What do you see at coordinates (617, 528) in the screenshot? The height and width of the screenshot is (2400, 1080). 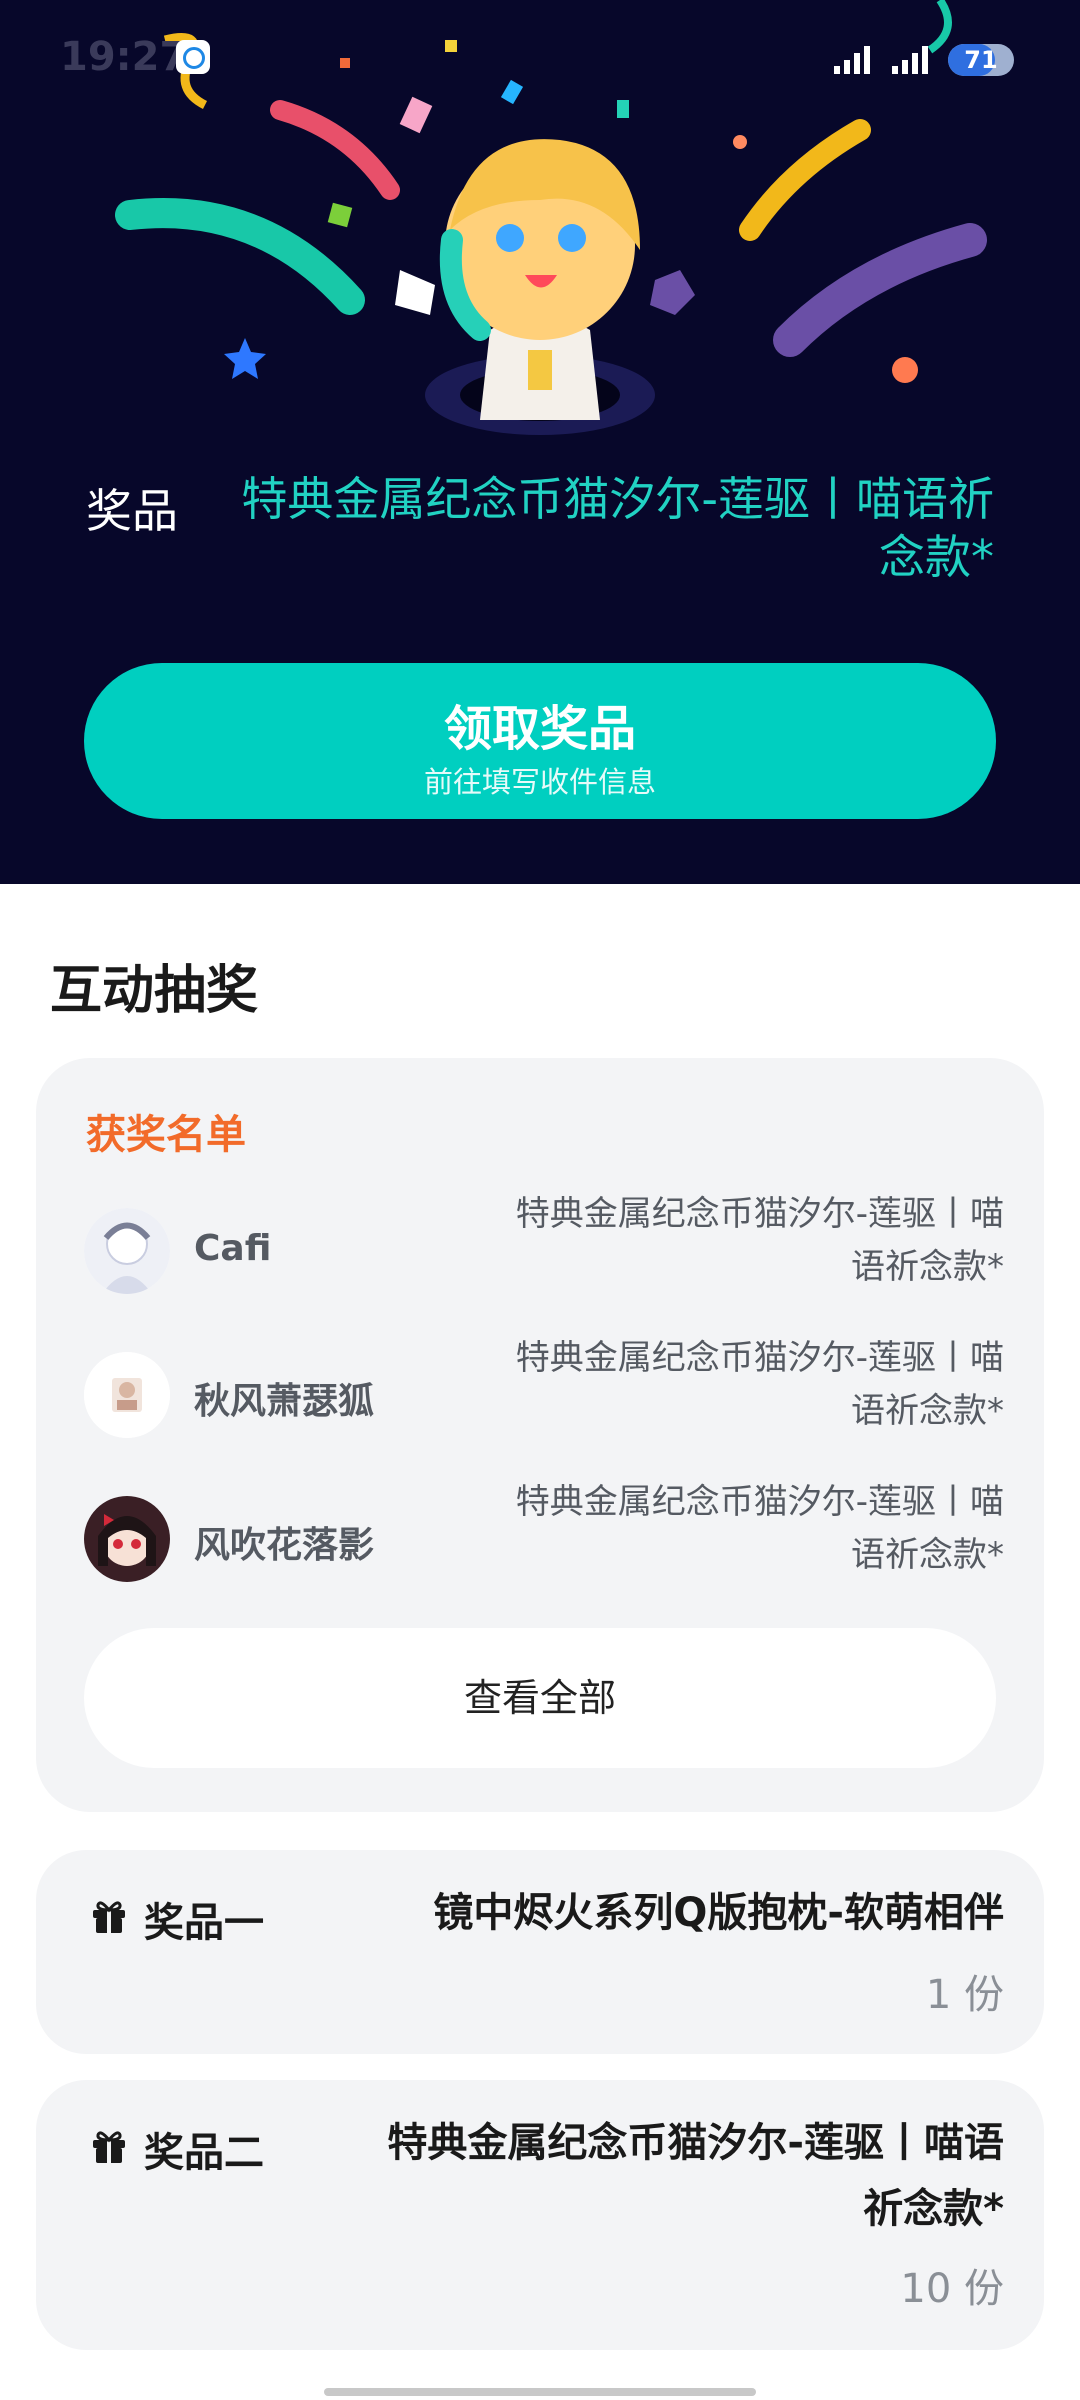 I see `won-prize-name: 特典金属纪念币猫汐尔-莲驱丨喵语祈念款*` at bounding box center [617, 528].